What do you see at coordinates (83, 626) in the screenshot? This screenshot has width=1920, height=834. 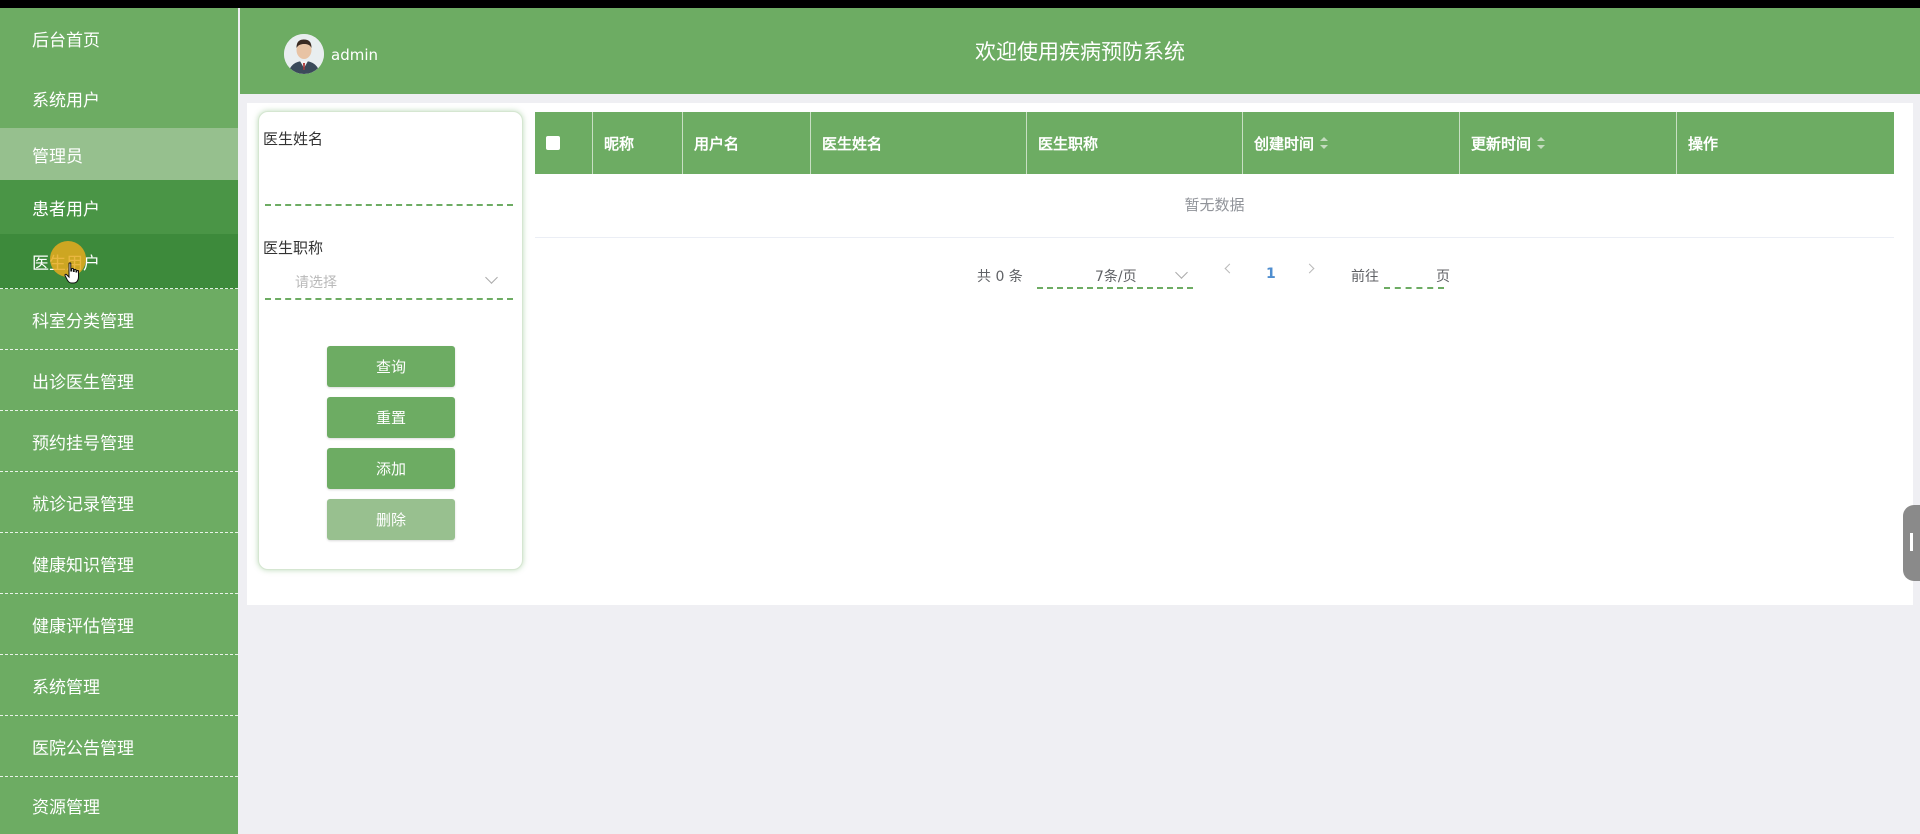 I see `sidebar-item-label: 健康评估管理` at bounding box center [83, 626].